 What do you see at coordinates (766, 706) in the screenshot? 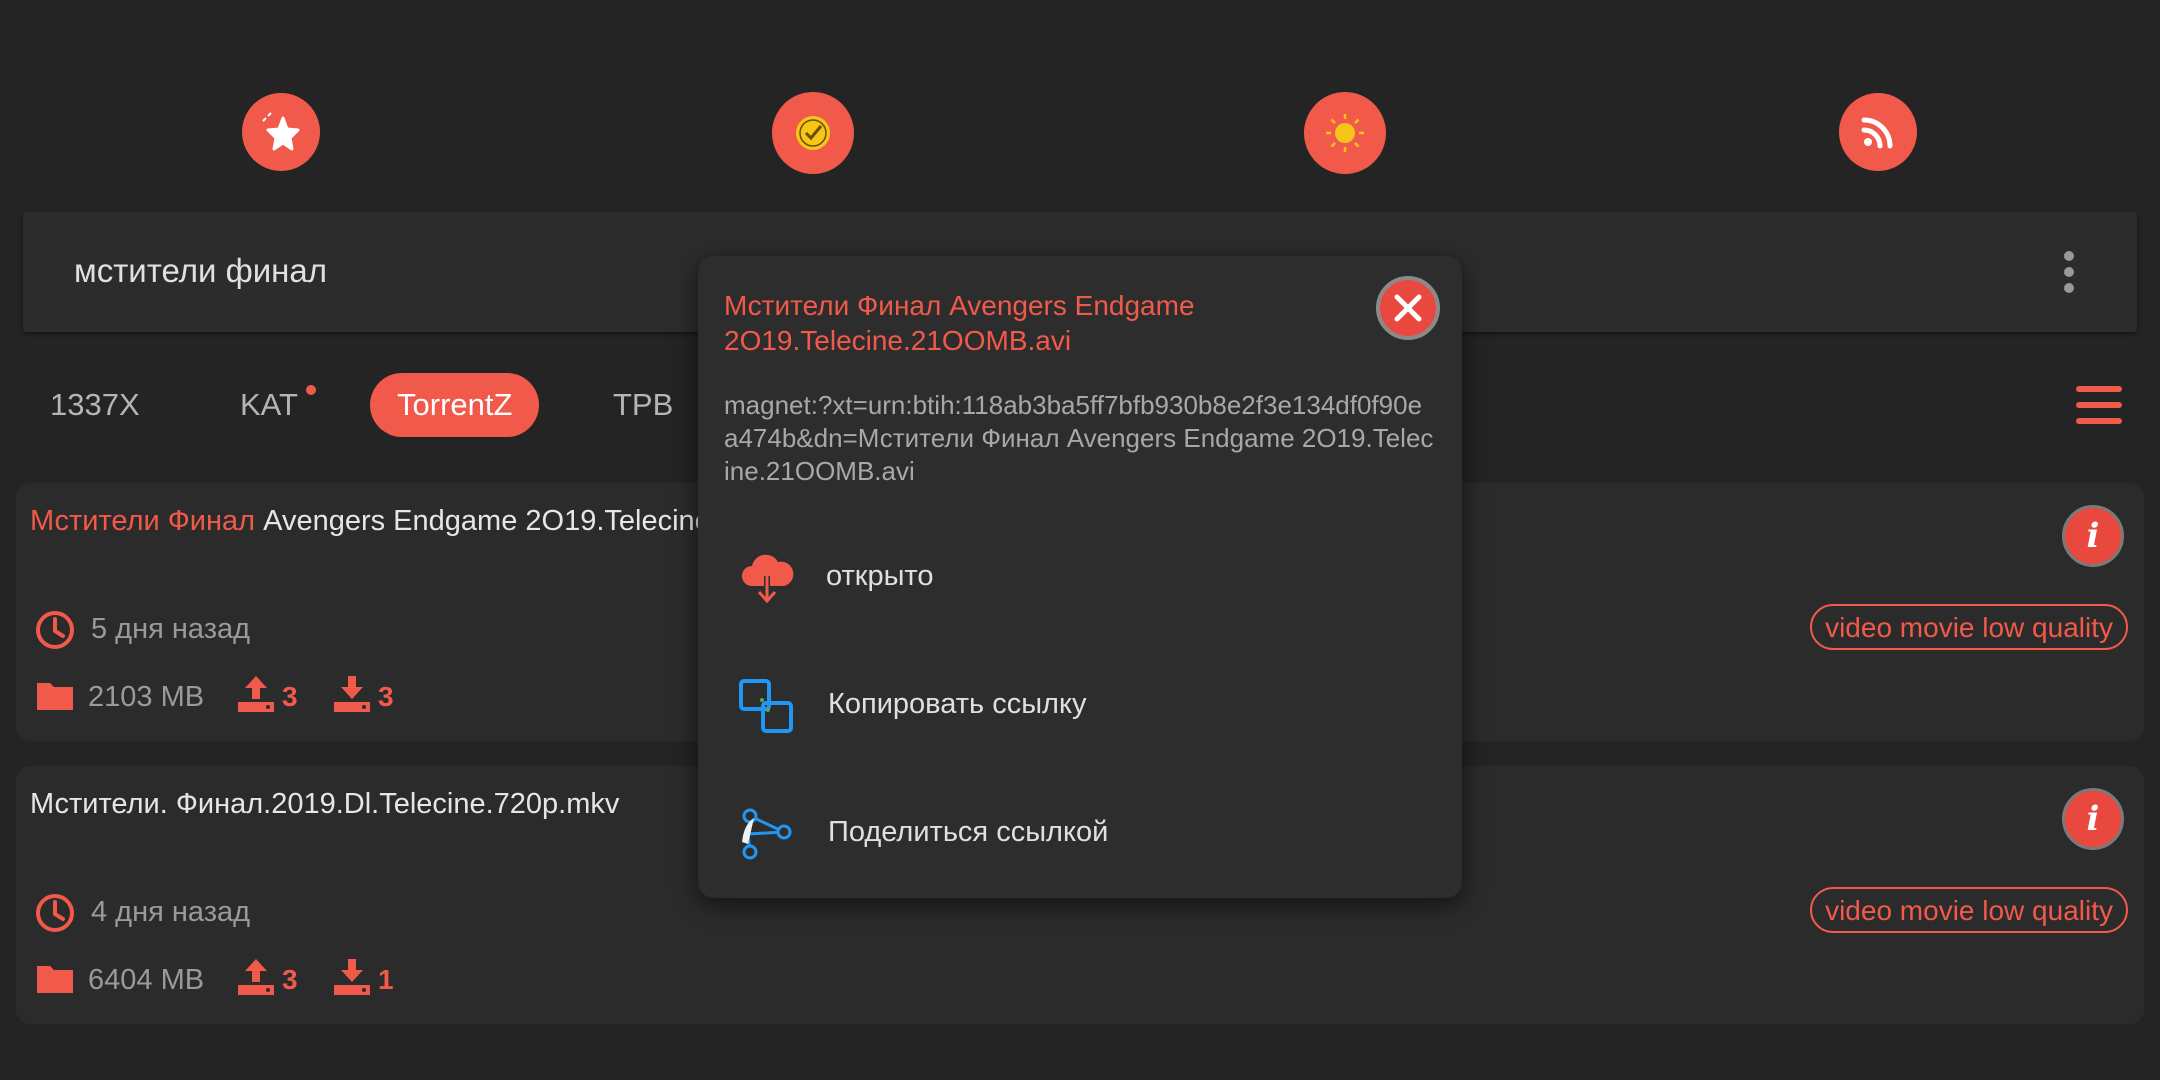
I see `copy-link-icon` at bounding box center [766, 706].